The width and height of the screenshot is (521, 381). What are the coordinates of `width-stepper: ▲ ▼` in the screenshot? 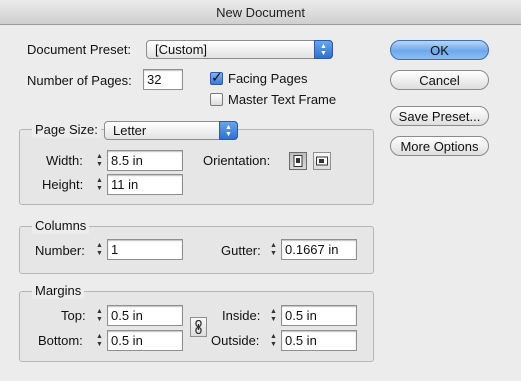 It's located at (99, 160).